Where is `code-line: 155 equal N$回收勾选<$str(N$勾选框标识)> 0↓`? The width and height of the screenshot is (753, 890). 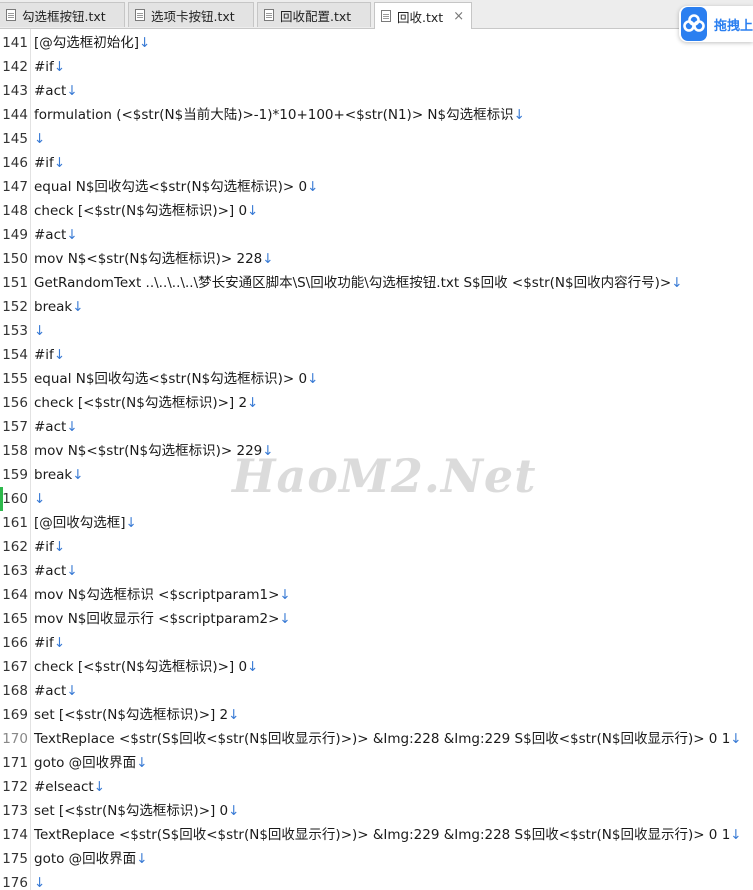
code-line: 155 equal N$回收勾选<$str(N$勾选框标识)> 0↓ is located at coordinates (376, 379).